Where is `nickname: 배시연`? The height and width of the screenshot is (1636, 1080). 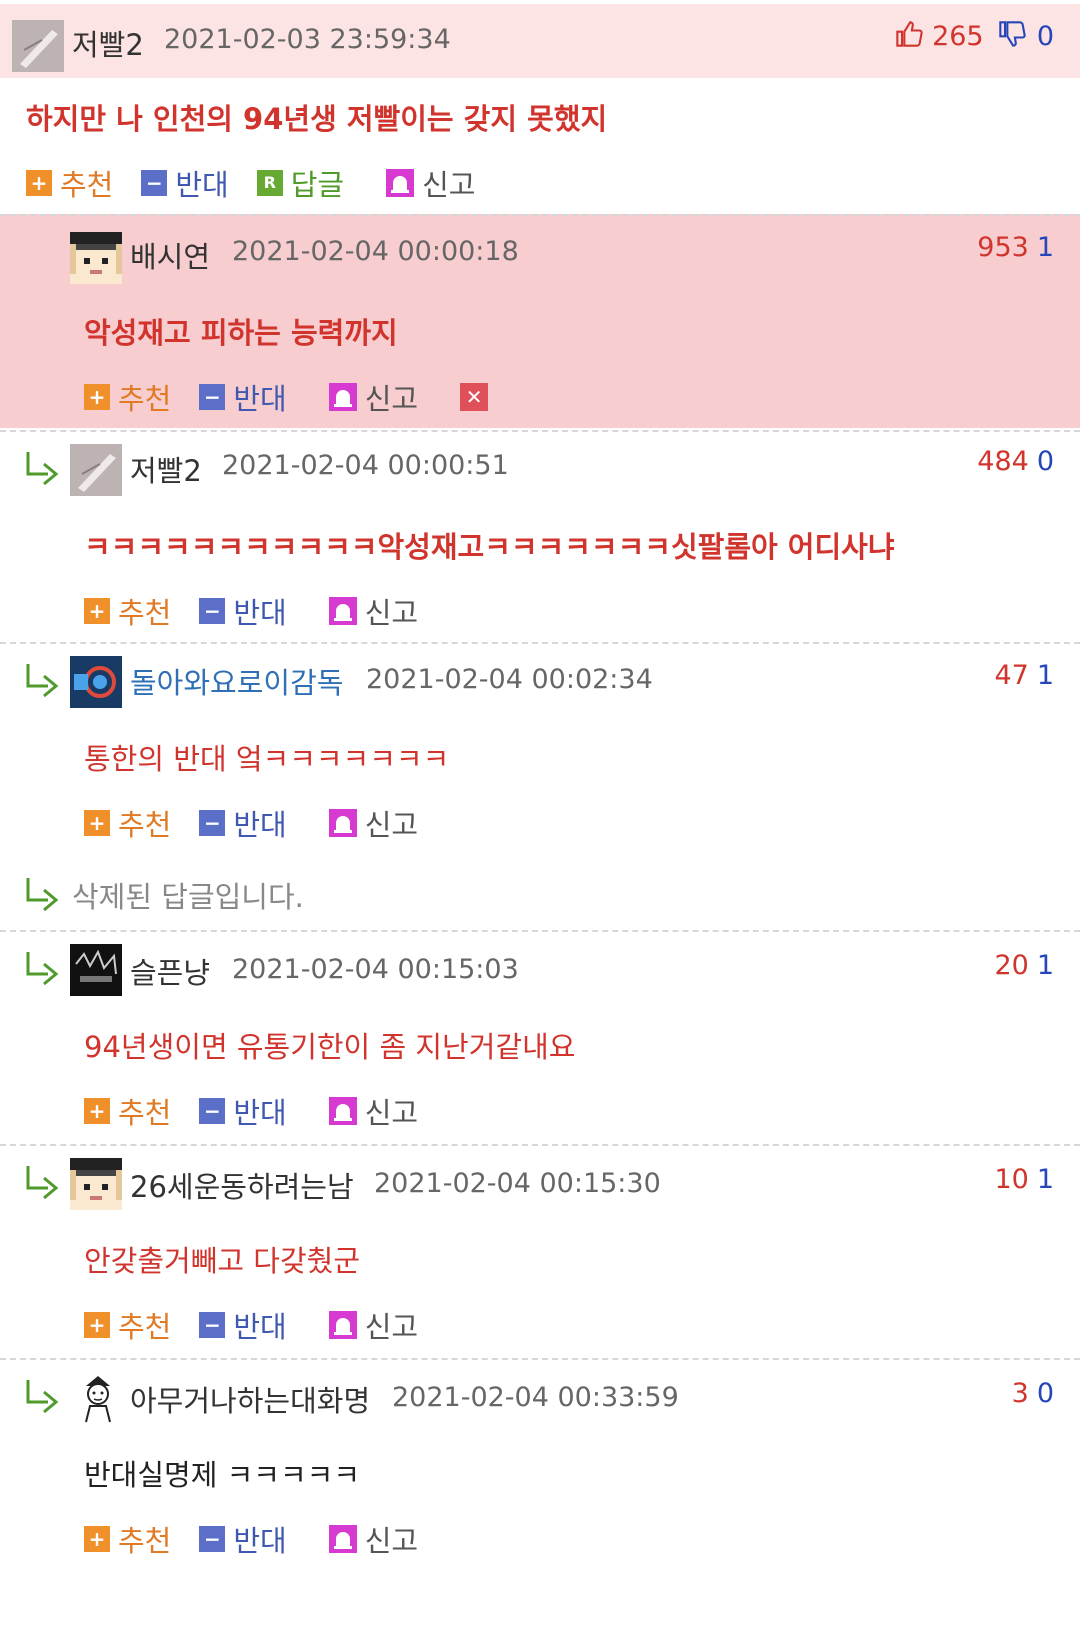
nickname: 배시연 is located at coordinates (170, 255).